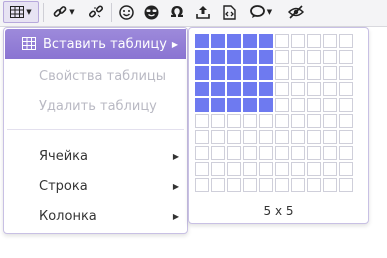 The image size is (387, 258). What do you see at coordinates (95, 106) in the screenshot?
I see `menu-item-delete-table: Удалить таблицу` at bounding box center [95, 106].